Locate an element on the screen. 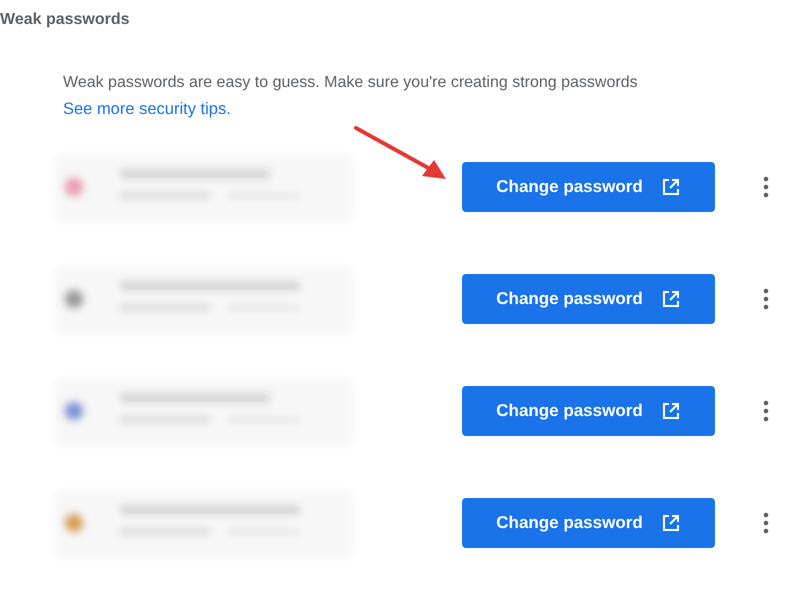  description-text: Weak passwords are easy to guess. Make sure you're creating strong passwords is located at coordinates (350, 83).